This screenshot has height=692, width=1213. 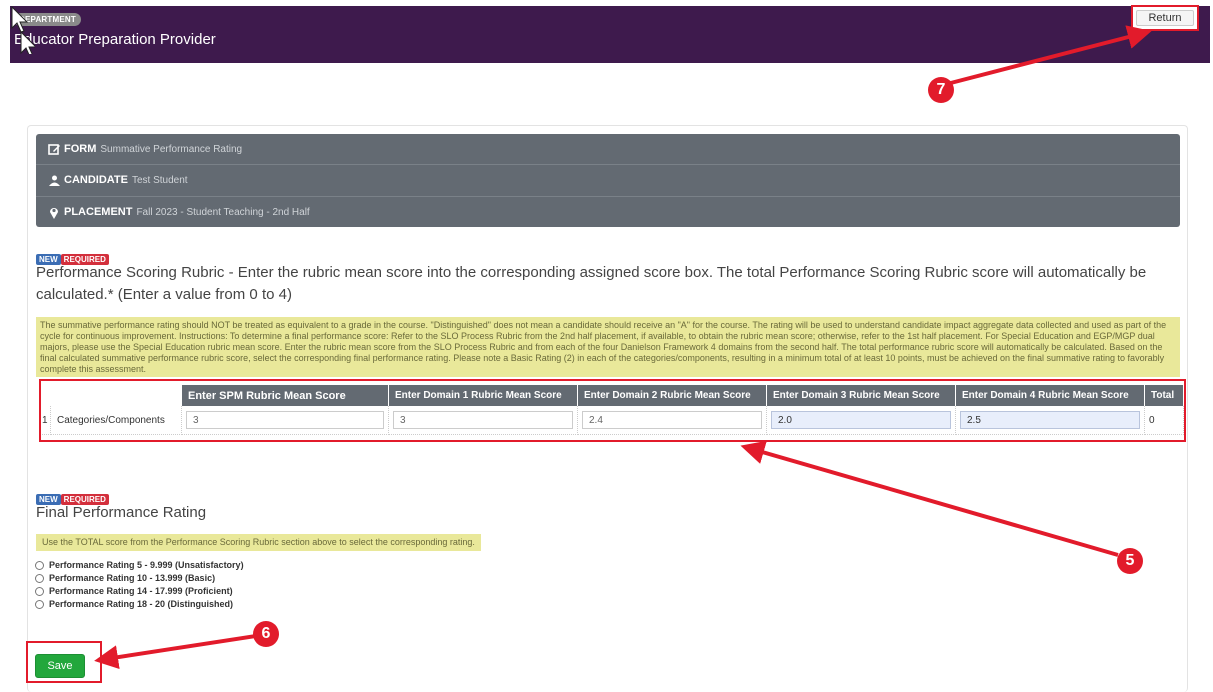 What do you see at coordinates (139, 578) in the screenshot?
I see `rating-option-basic: Performance Rating 10 - 13.999 (Basic)` at bounding box center [139, 578].